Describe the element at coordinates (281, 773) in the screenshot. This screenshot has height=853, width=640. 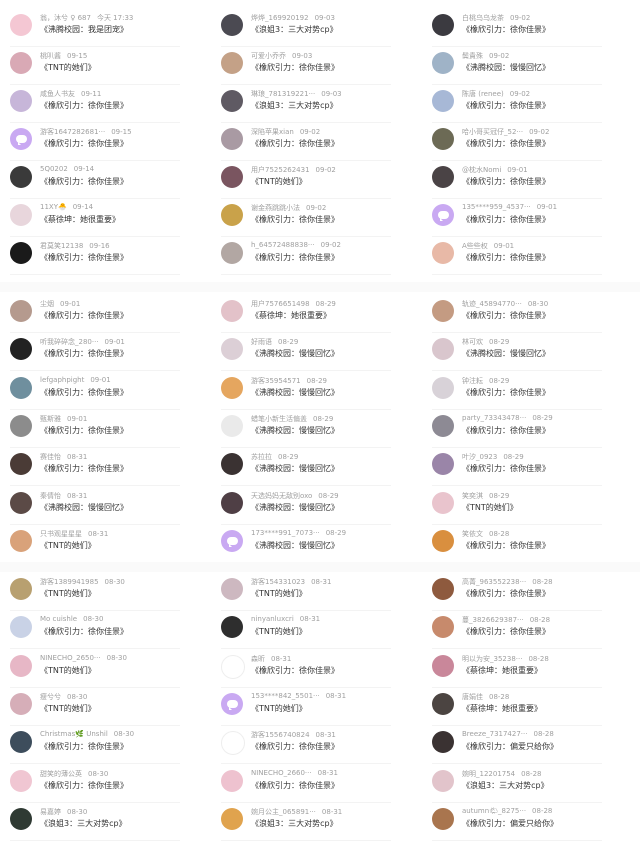
I see `user-name: NINECHO_2660···` at that location.